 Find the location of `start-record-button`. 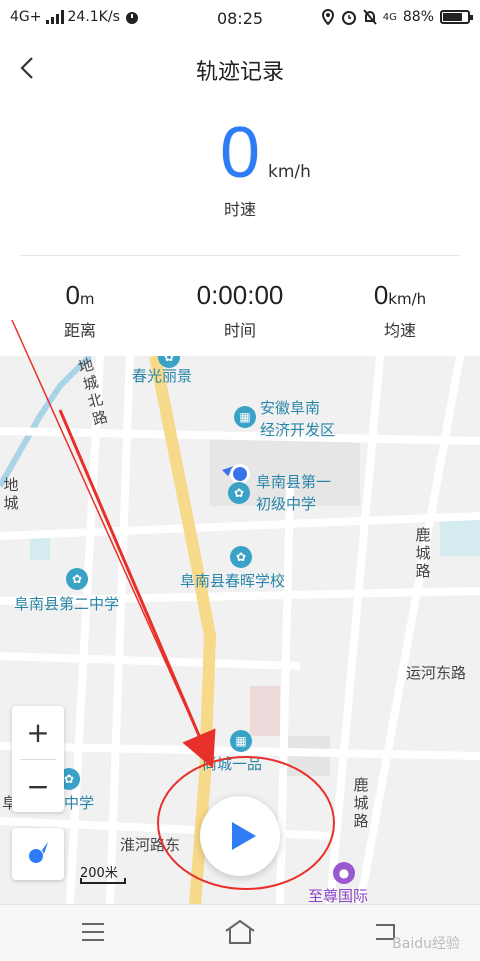

start-record-button is located at coordinates (240, 836).